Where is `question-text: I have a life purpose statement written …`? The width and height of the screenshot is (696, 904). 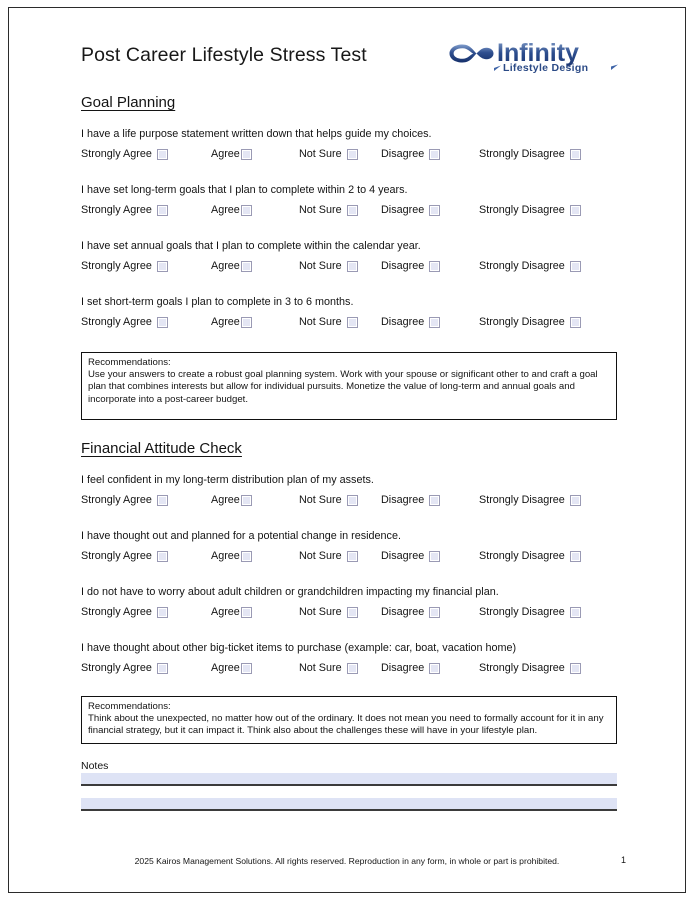 question-text: I have a life purpose statement written … is located at coordinates (256, 134).